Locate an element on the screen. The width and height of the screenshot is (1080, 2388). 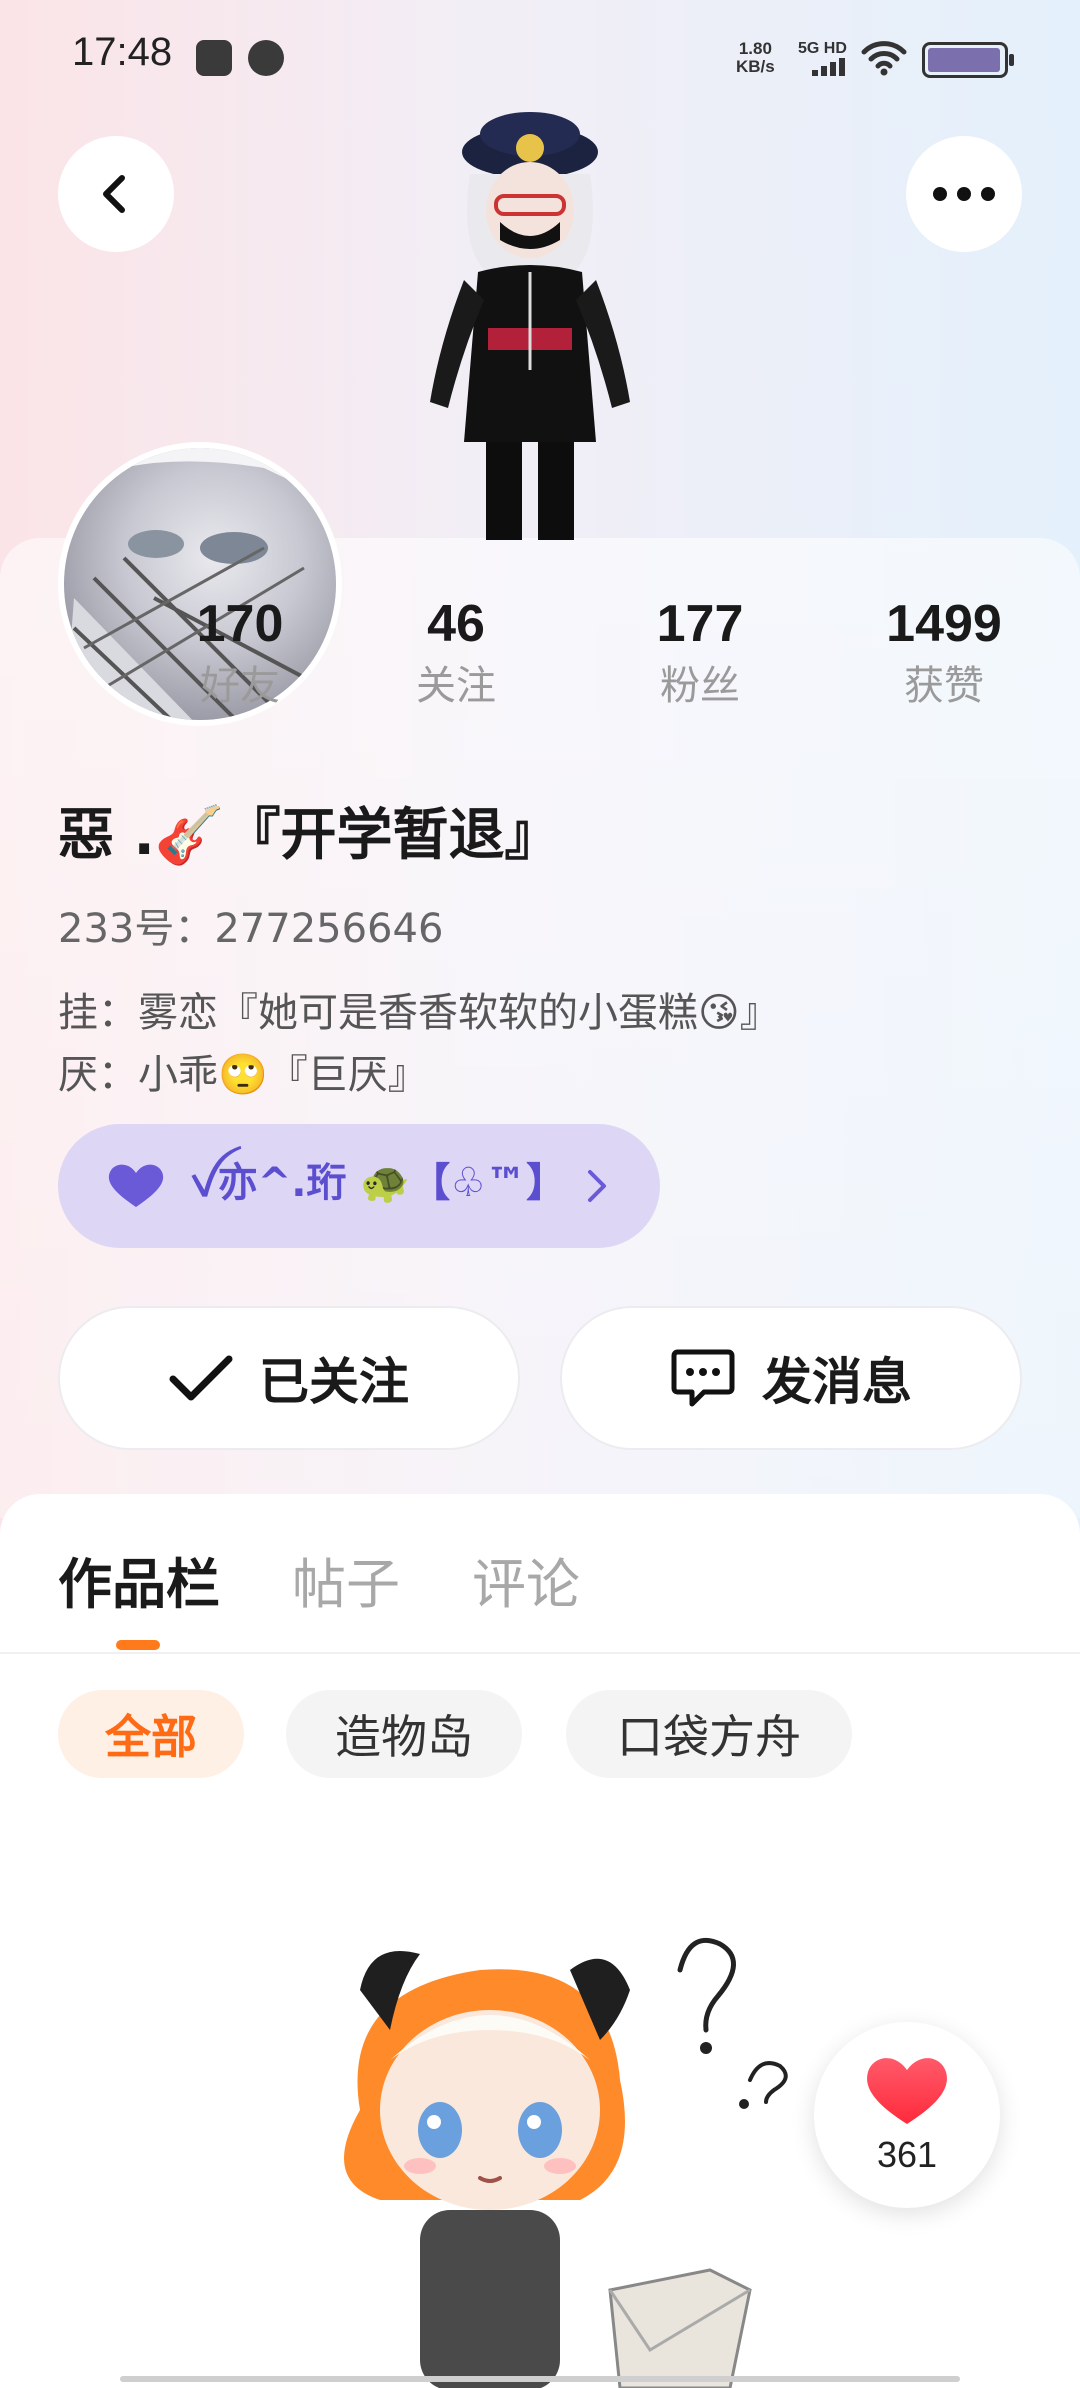
stat-friends-label: 好友 is located at coordinates (240, 686).